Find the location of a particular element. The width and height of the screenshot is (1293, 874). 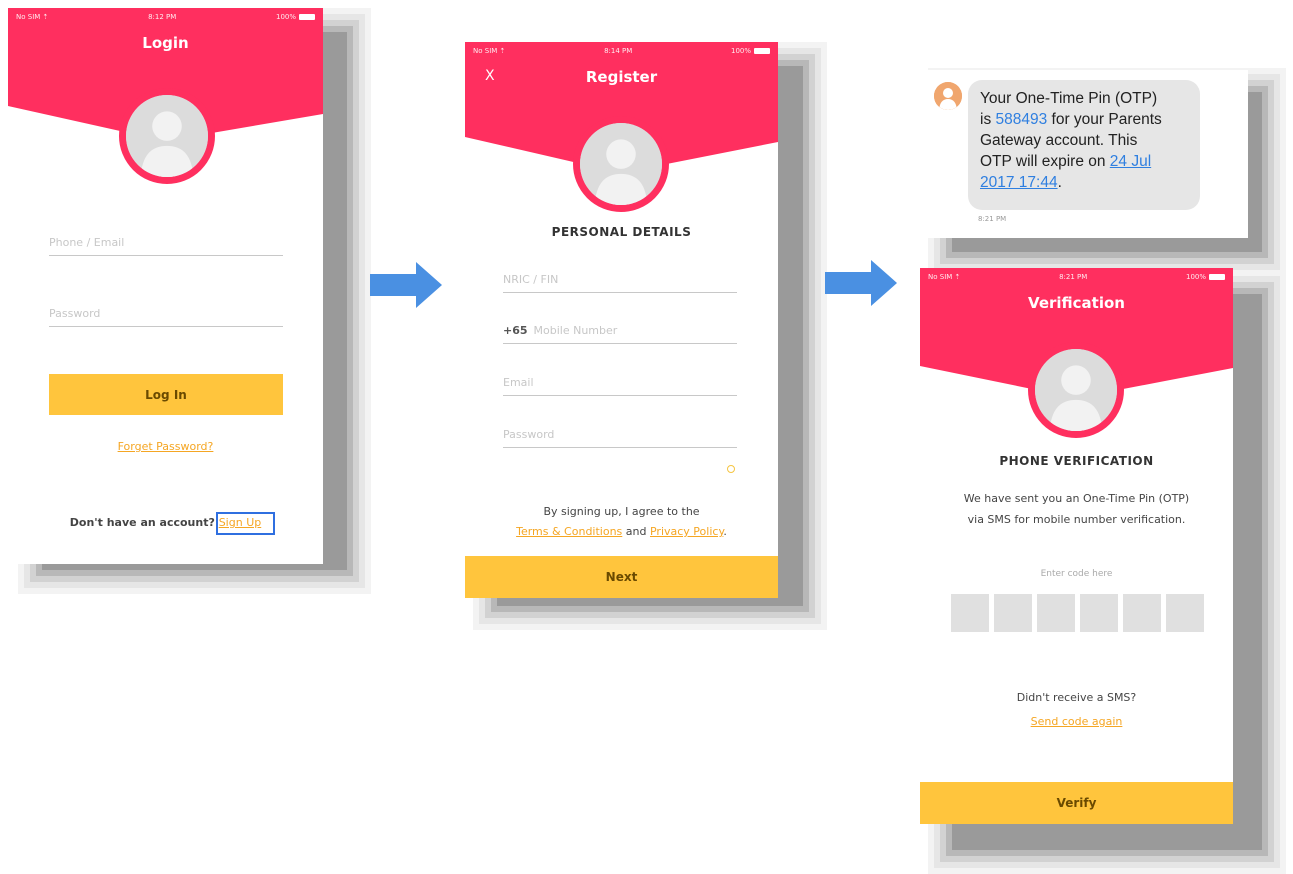

verification-message-2: via SMS for mobile number verification. is located at coordinates (1076, 519).